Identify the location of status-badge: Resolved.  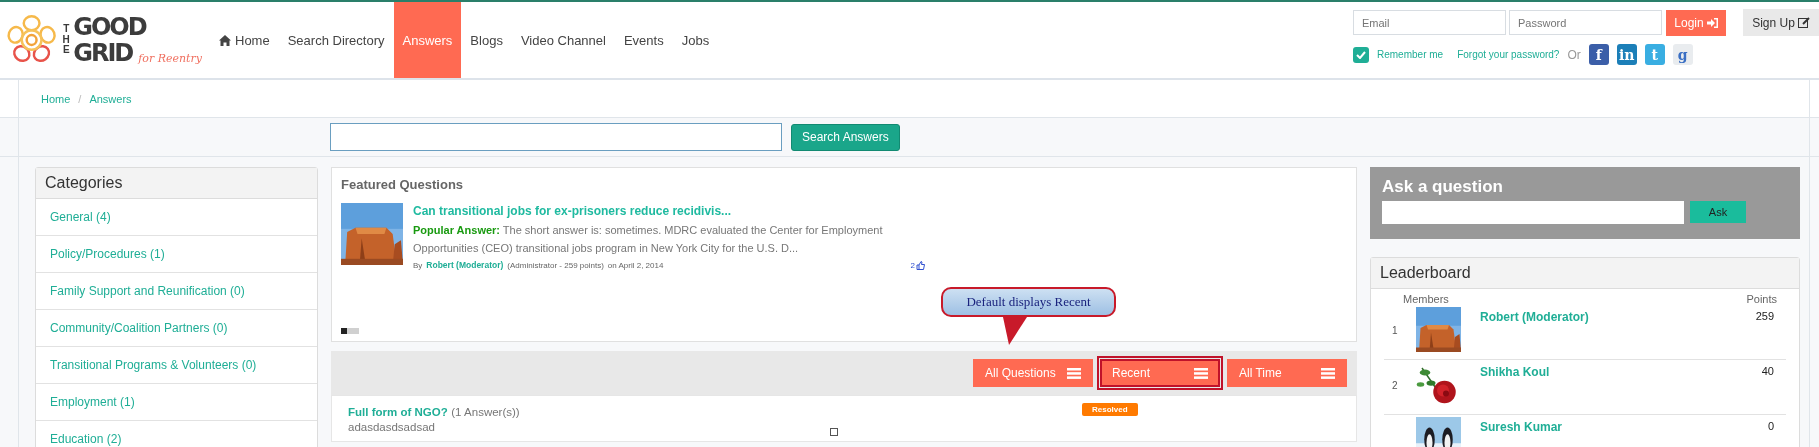
(1110, 409).